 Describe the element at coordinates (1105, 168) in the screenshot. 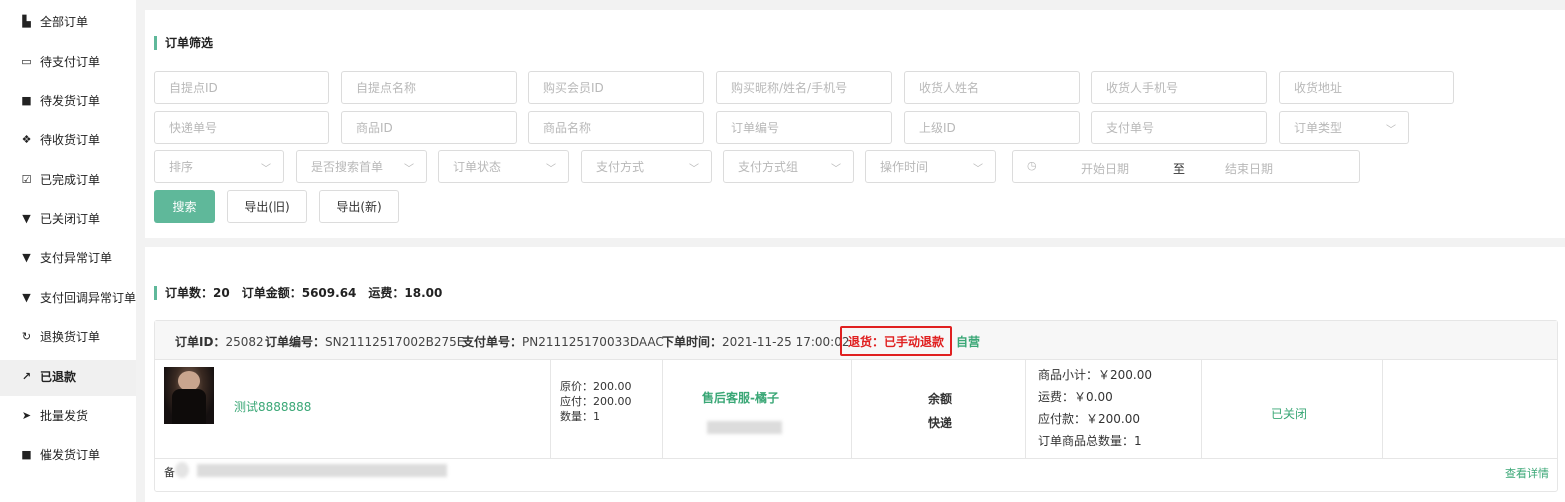

I see `start-date-input: 开始日期` at that location.